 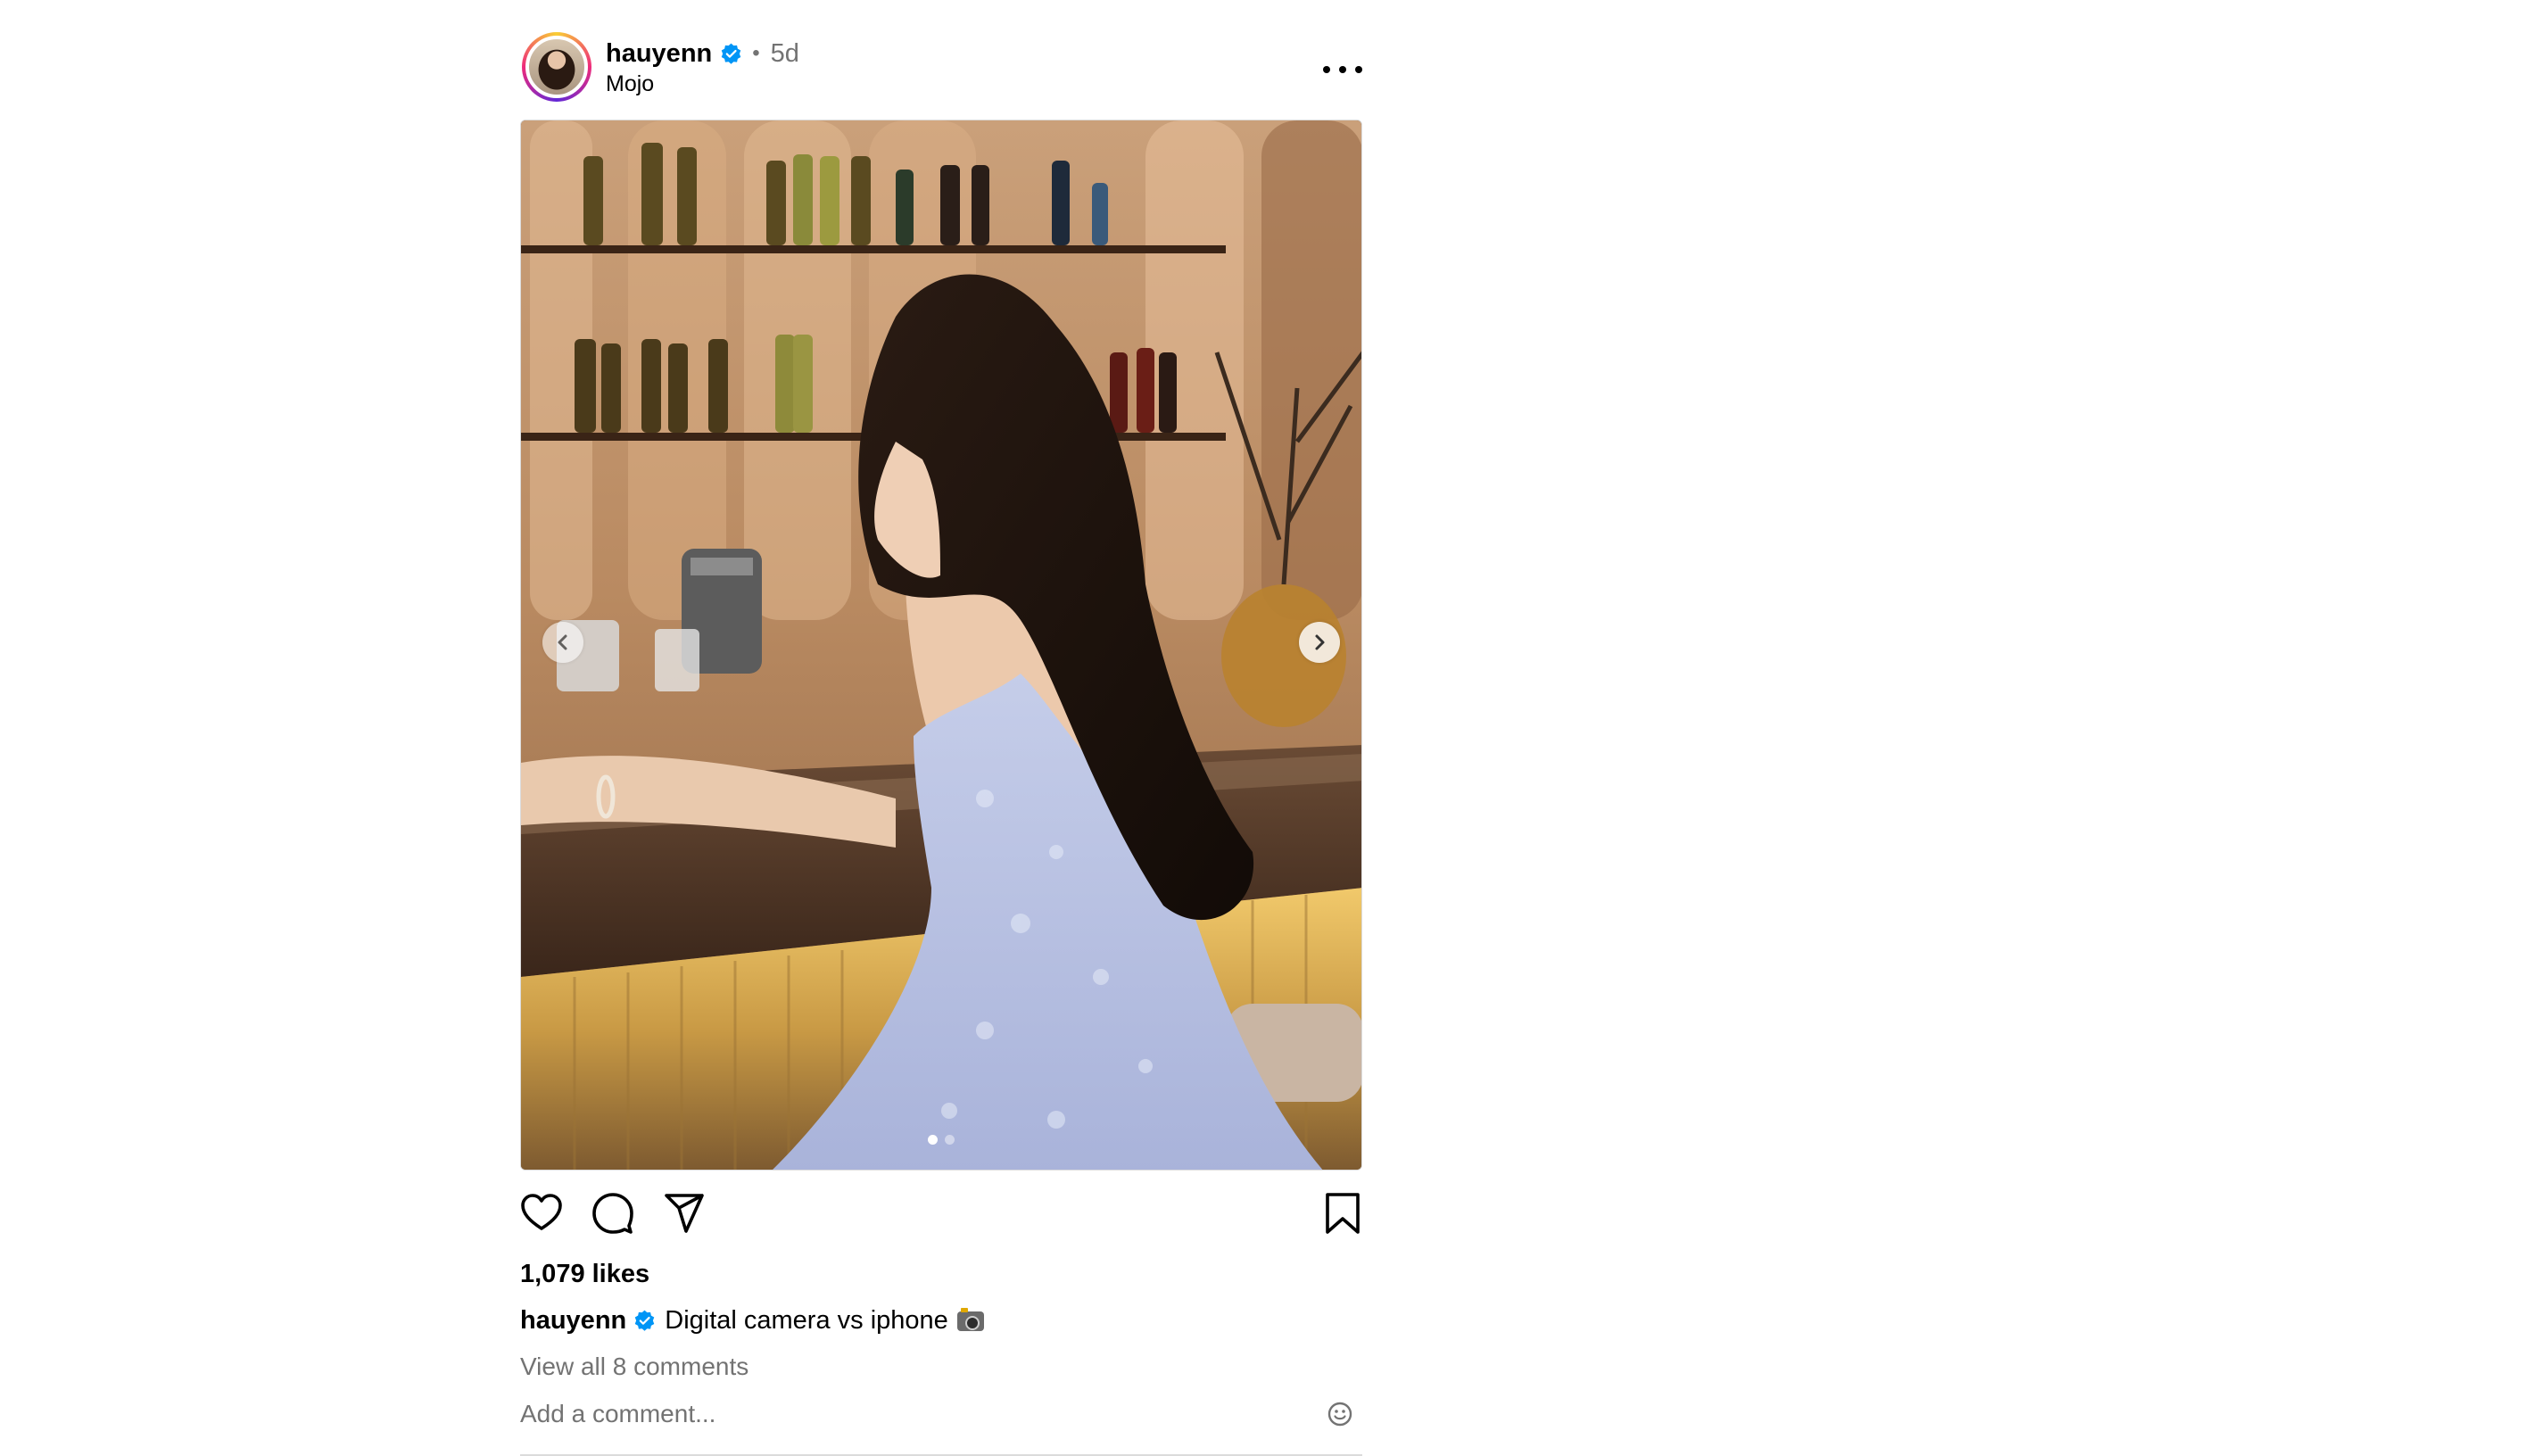 I want to click on paper-plane-icon, so click(x=684, y=1213).